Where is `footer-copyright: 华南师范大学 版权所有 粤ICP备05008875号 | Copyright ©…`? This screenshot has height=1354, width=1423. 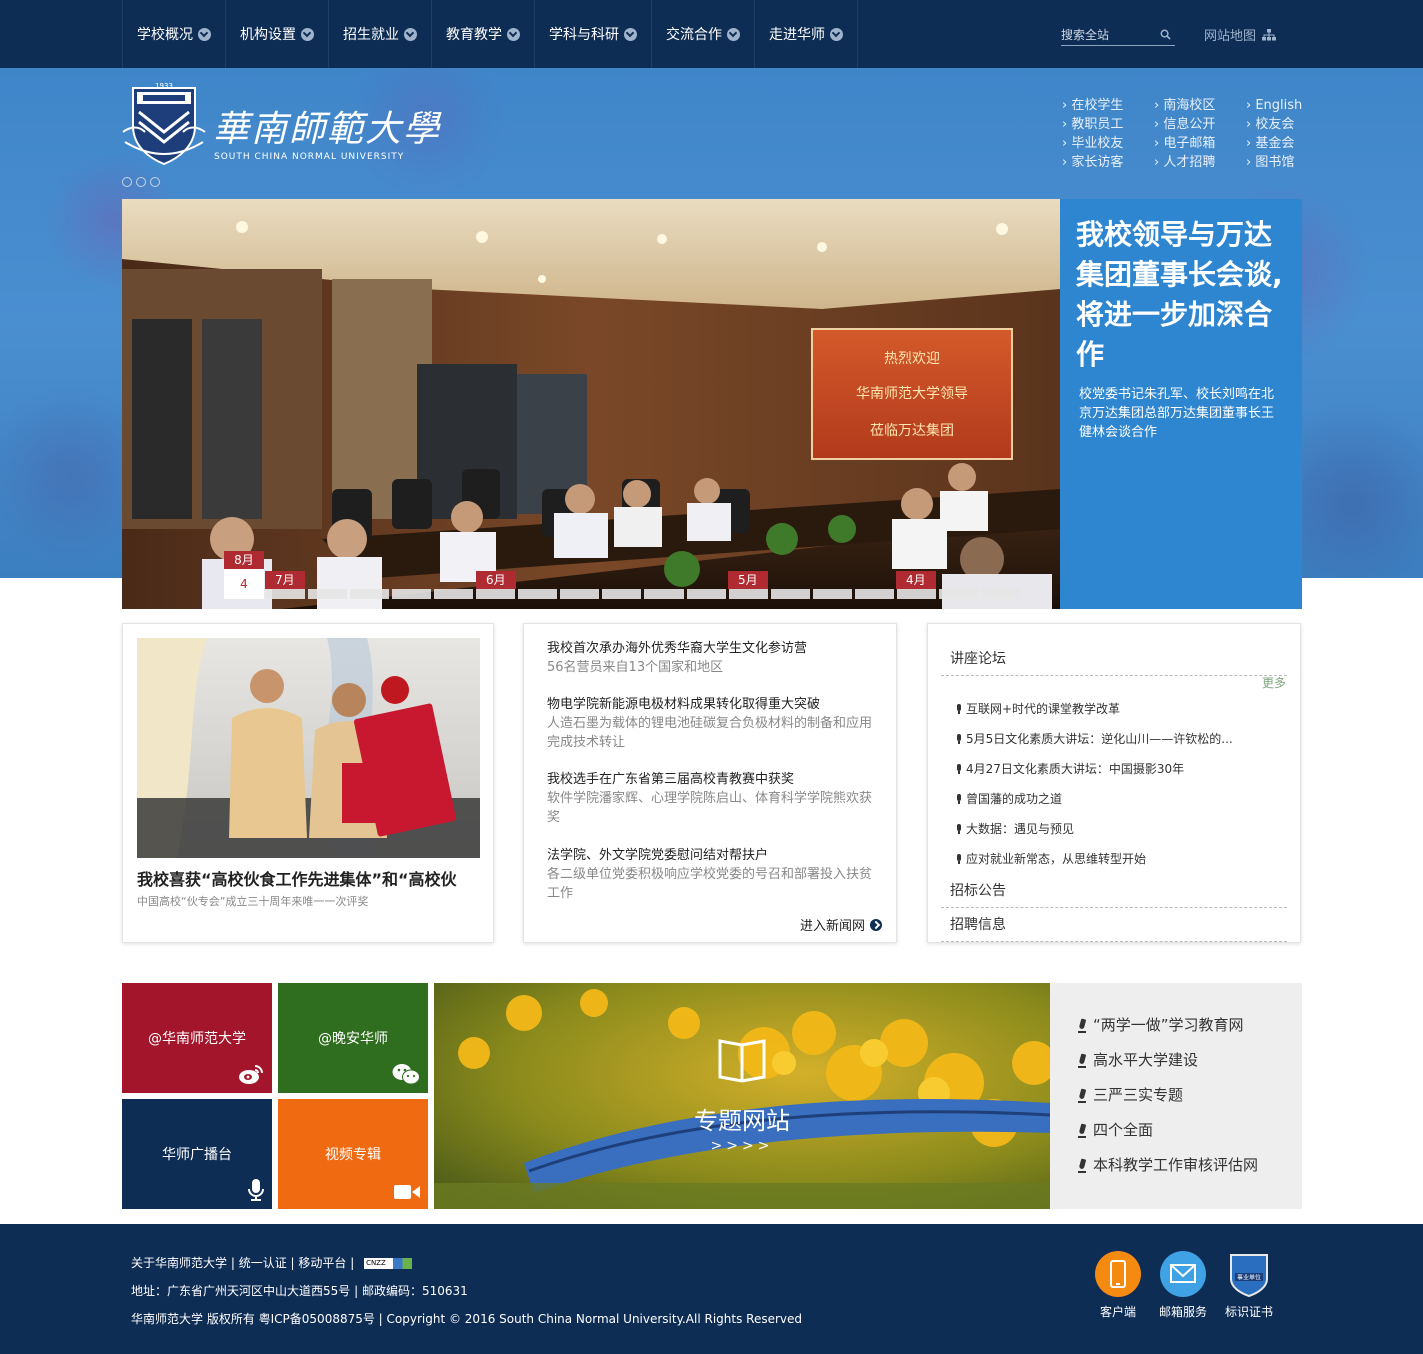
footer-copyright: 华南师范大学 版权所有 粤ICP备05008875号 | Copyright ©… is located at coordinates (467, 1319).